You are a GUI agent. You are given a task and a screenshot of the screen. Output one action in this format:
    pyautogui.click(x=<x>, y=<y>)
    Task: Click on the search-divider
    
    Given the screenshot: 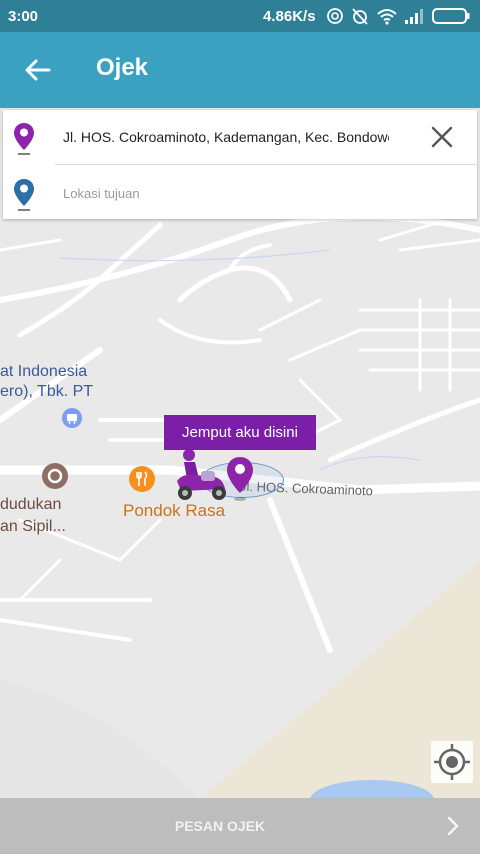 What is the action you would take?
    pyautogui.click(x=266, y=164)
    